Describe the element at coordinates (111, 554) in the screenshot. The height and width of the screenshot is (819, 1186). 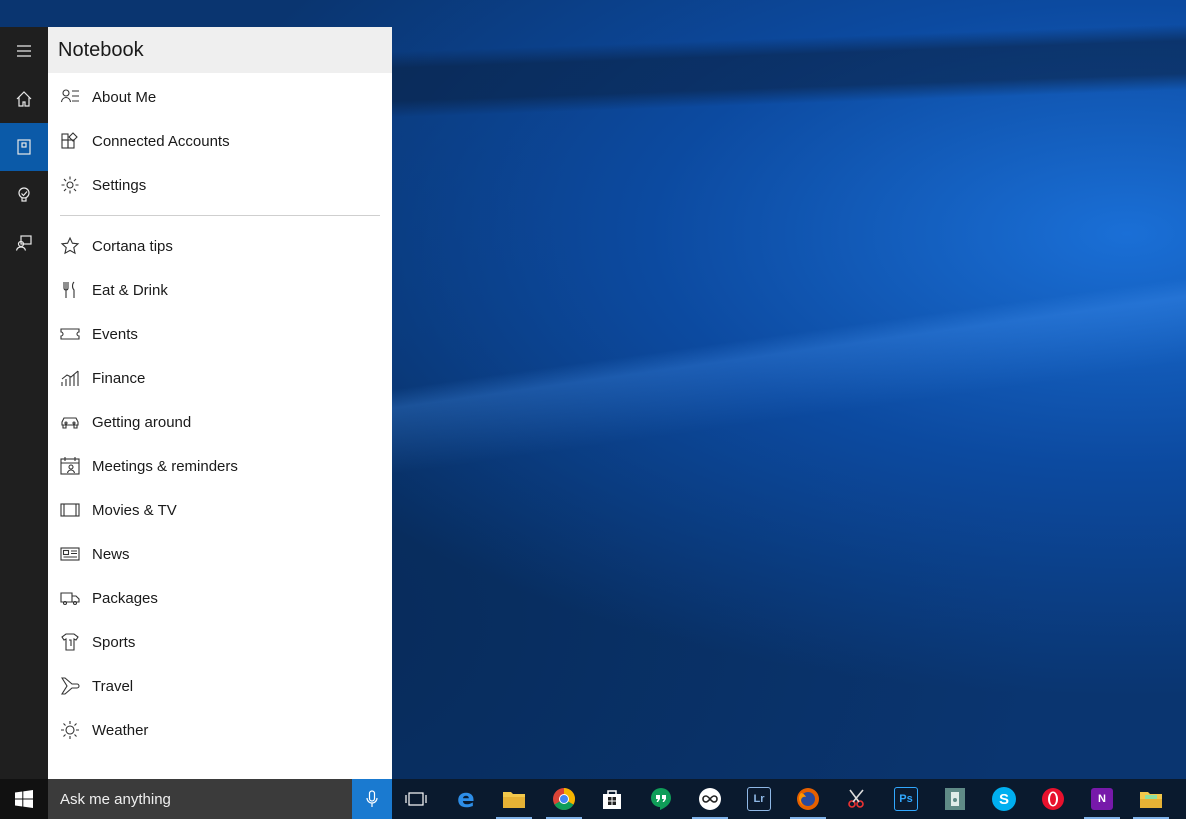
I see `item-label: News` at that location.